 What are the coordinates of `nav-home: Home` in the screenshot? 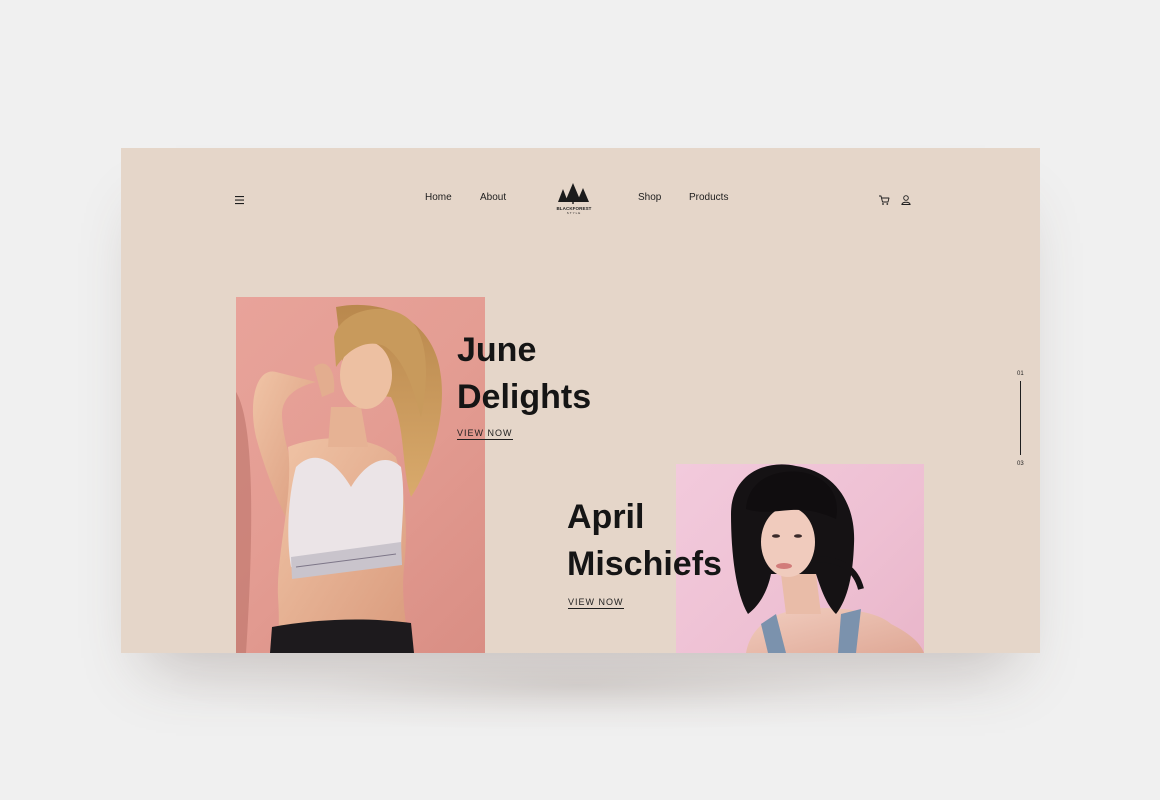 It's located at (438, 197).